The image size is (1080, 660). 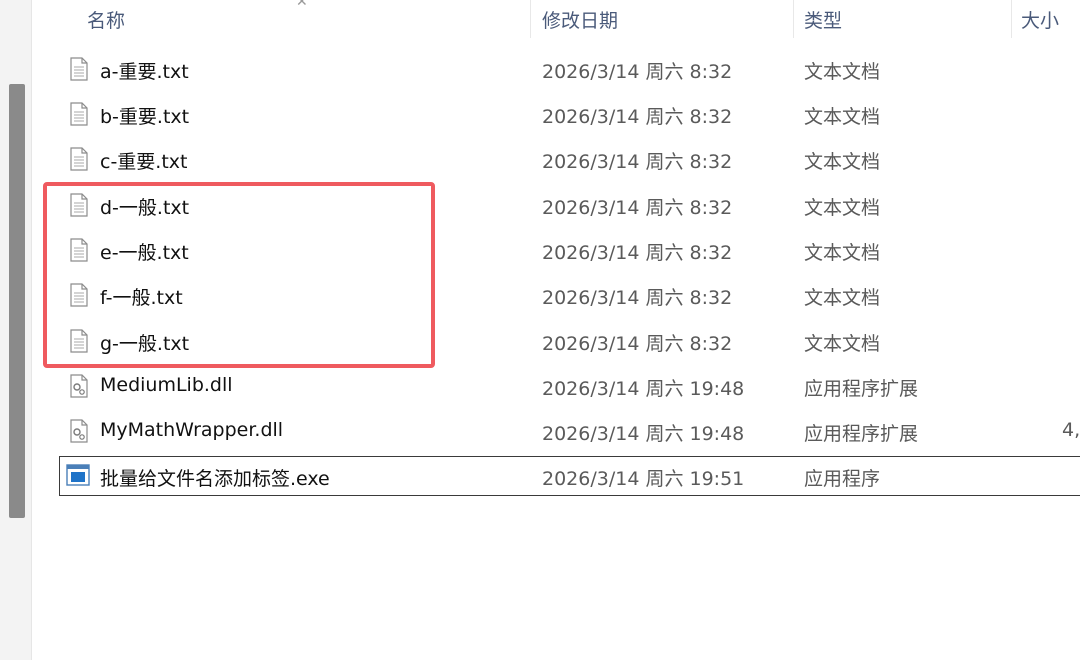 What do you see at coordinates (192, 430) in the screenshot?
I see `file-name: MyMathWrapper.dll` at bounding box center [192, 430].